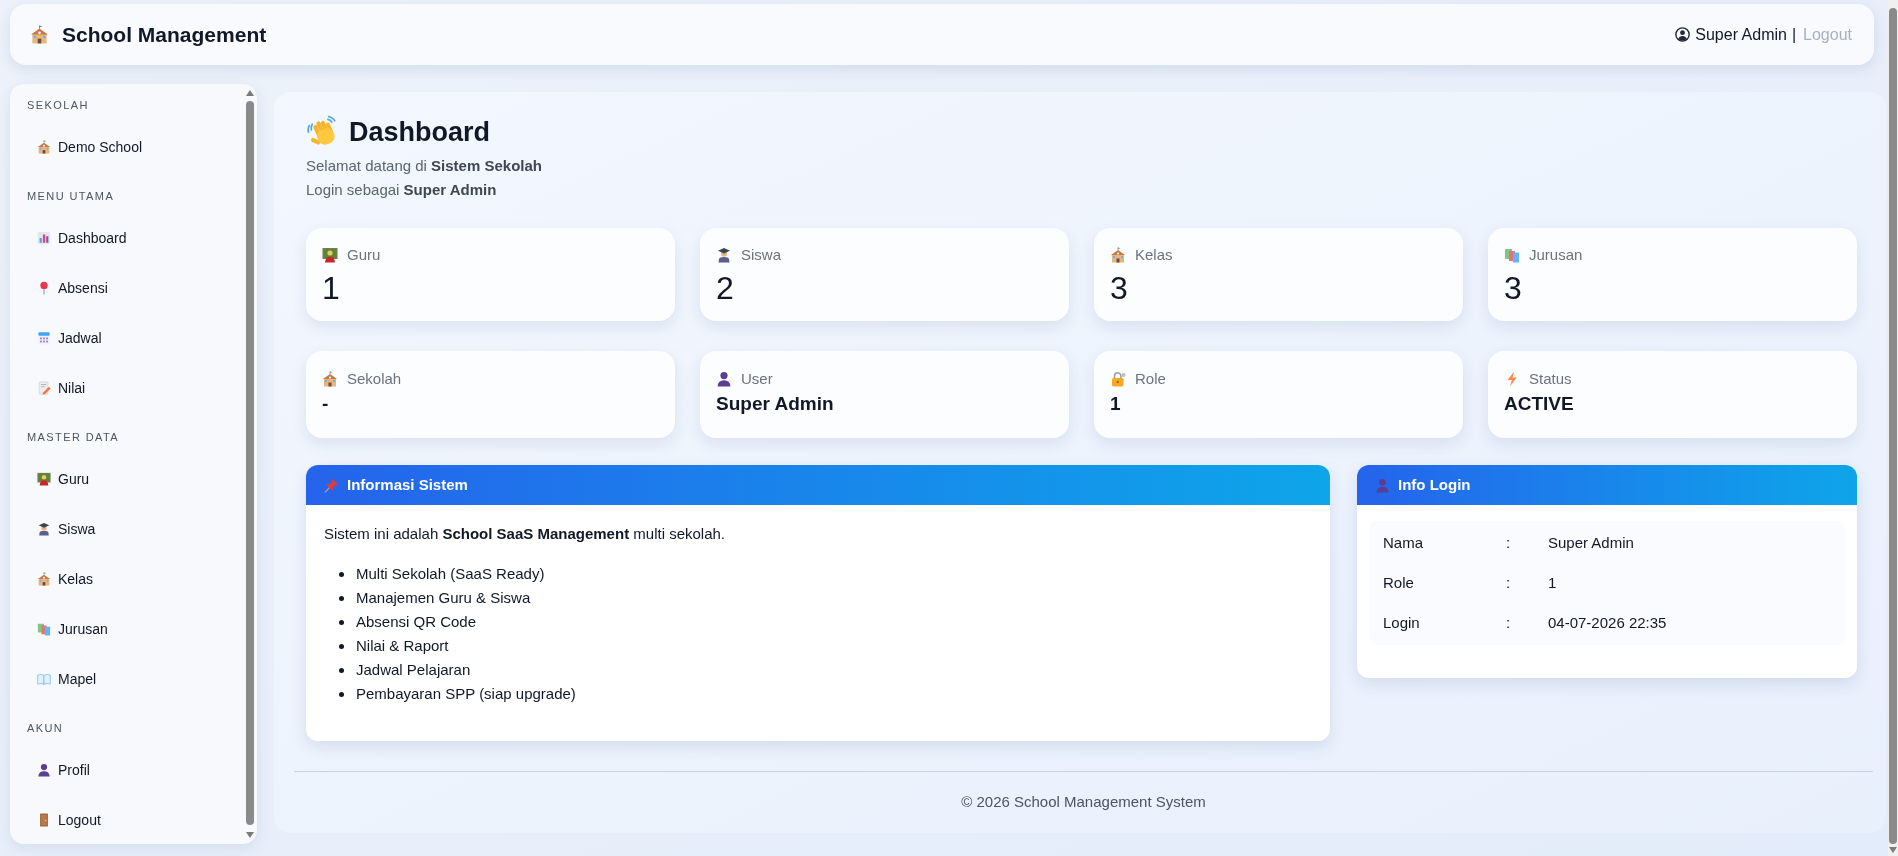 Image resolution: width=1898 pixels, height=856 pixels. I want to click on padlock-icon, so click(1118, 379).